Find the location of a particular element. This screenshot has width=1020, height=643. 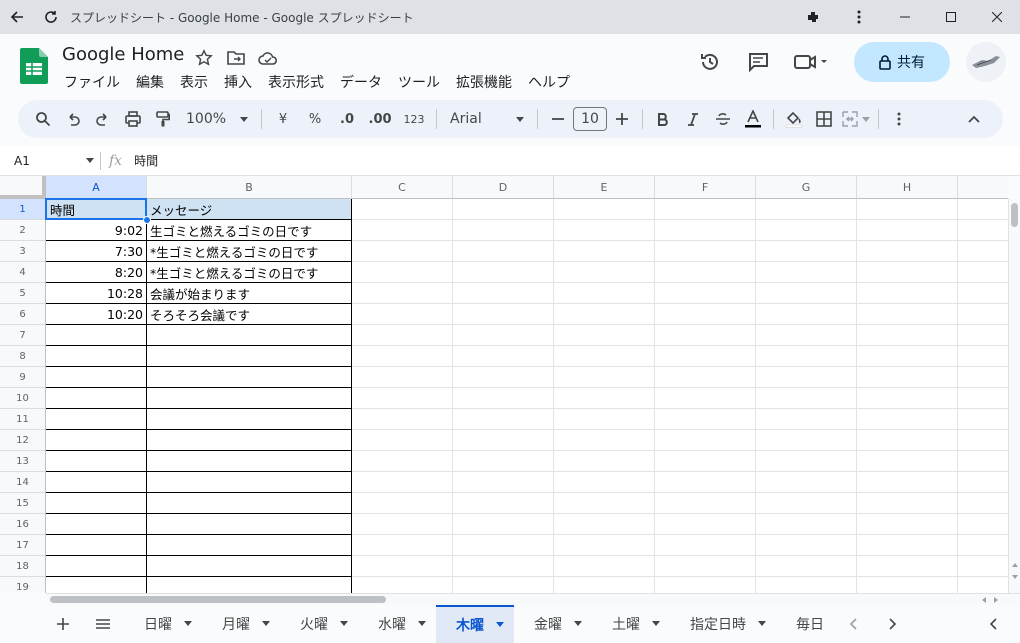

cell: 会議が始まります is located at coordinates (249, 293).